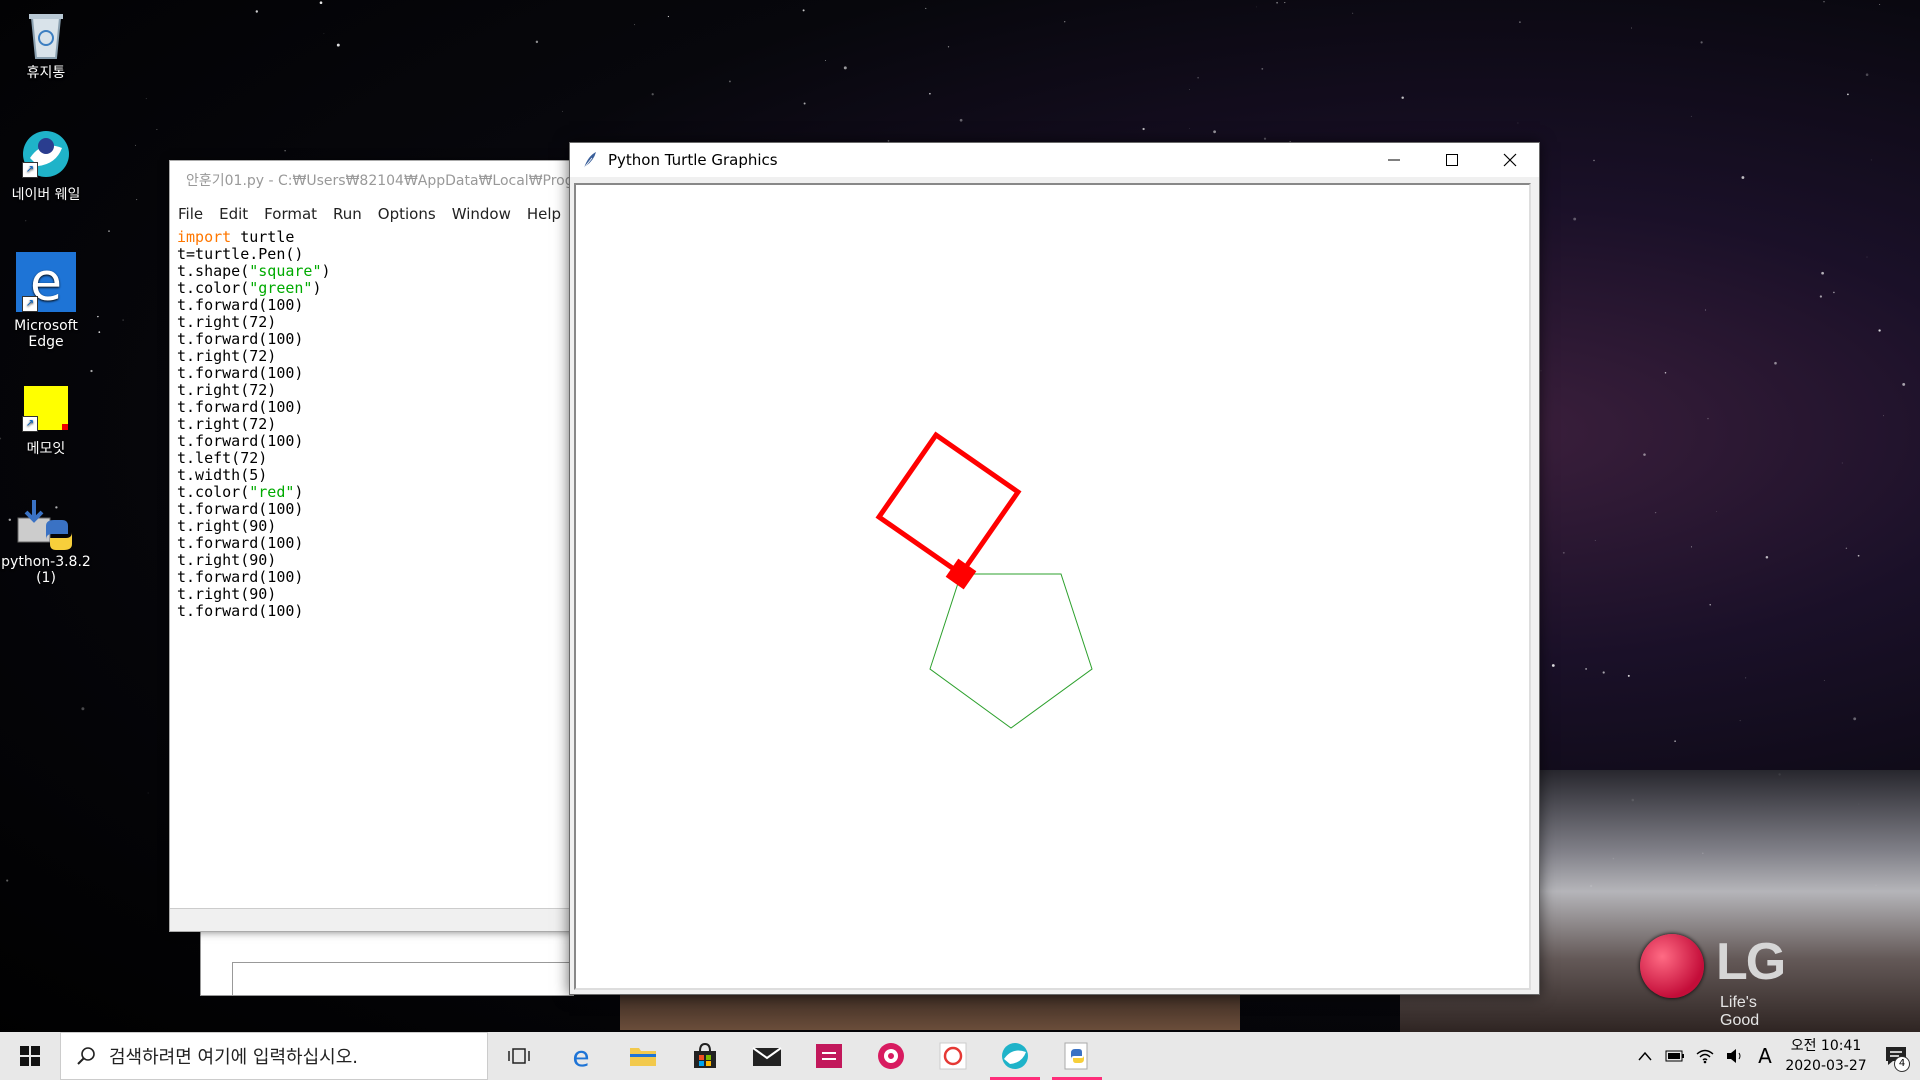 The image size is (1920, 1080). Describe the element at coordinates (347, 214) in the screenshot. I see `idle-menu-run: Run` at that location.